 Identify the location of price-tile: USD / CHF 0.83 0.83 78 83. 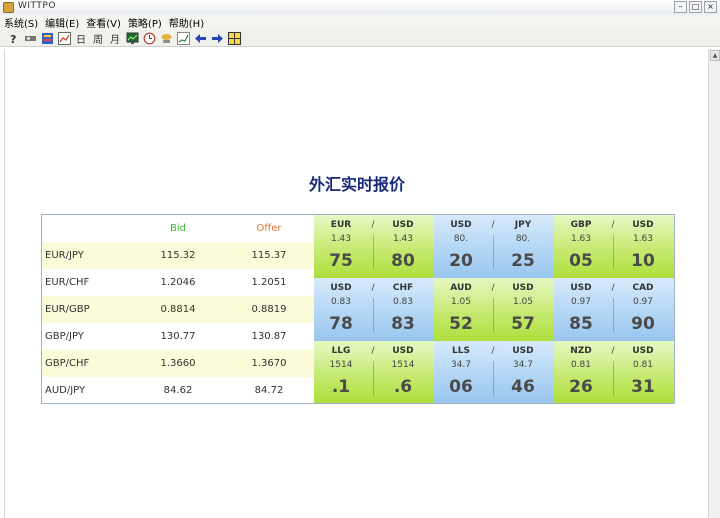
(374, 309).